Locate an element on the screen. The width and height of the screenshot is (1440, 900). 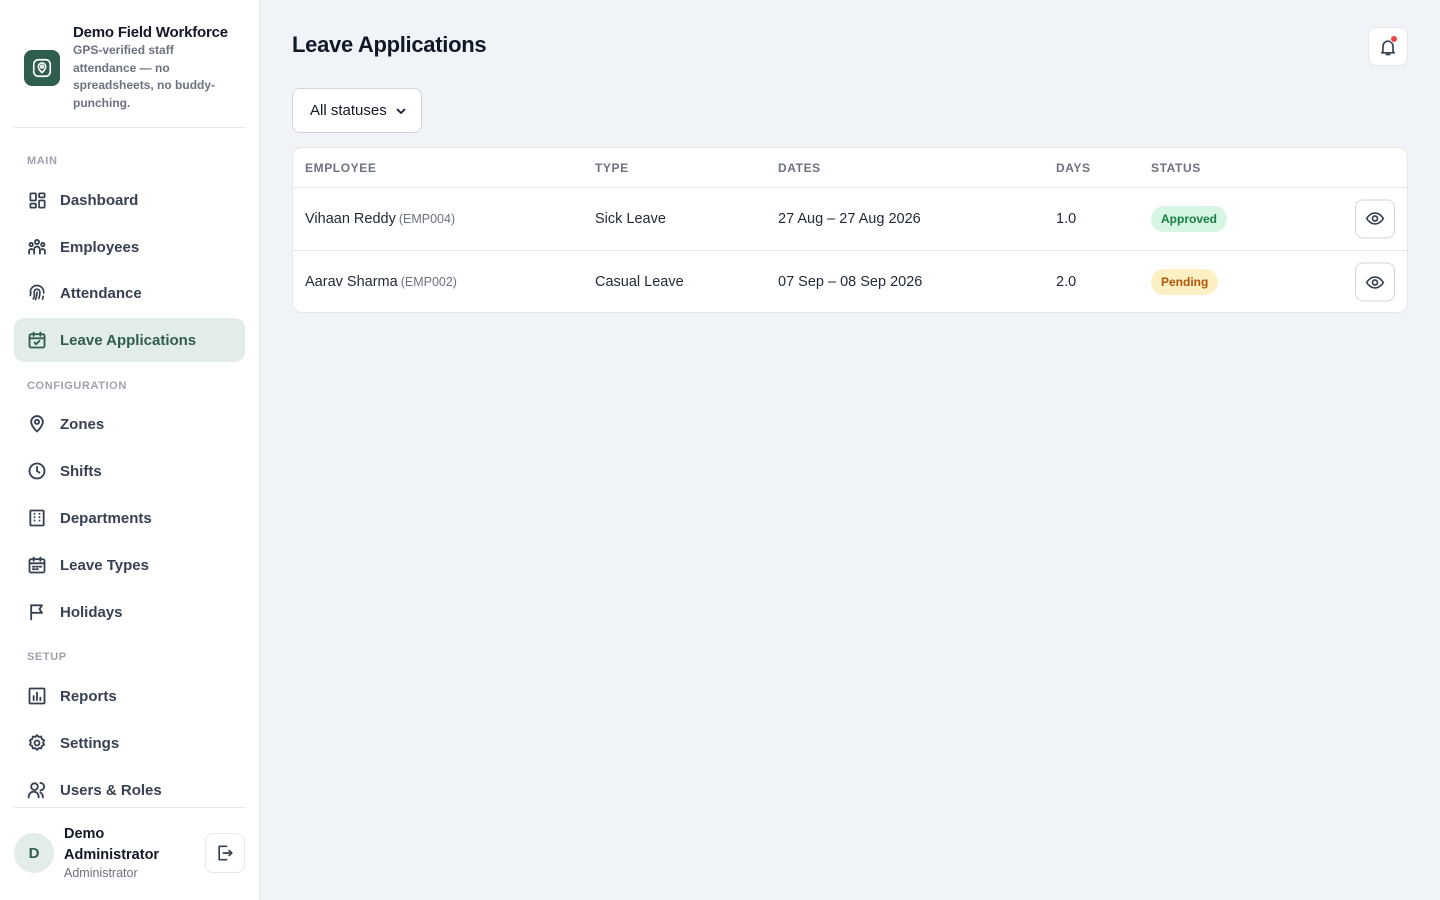
user-profile: D Demo Administrator Administrator is located at coordinates (129, 853).